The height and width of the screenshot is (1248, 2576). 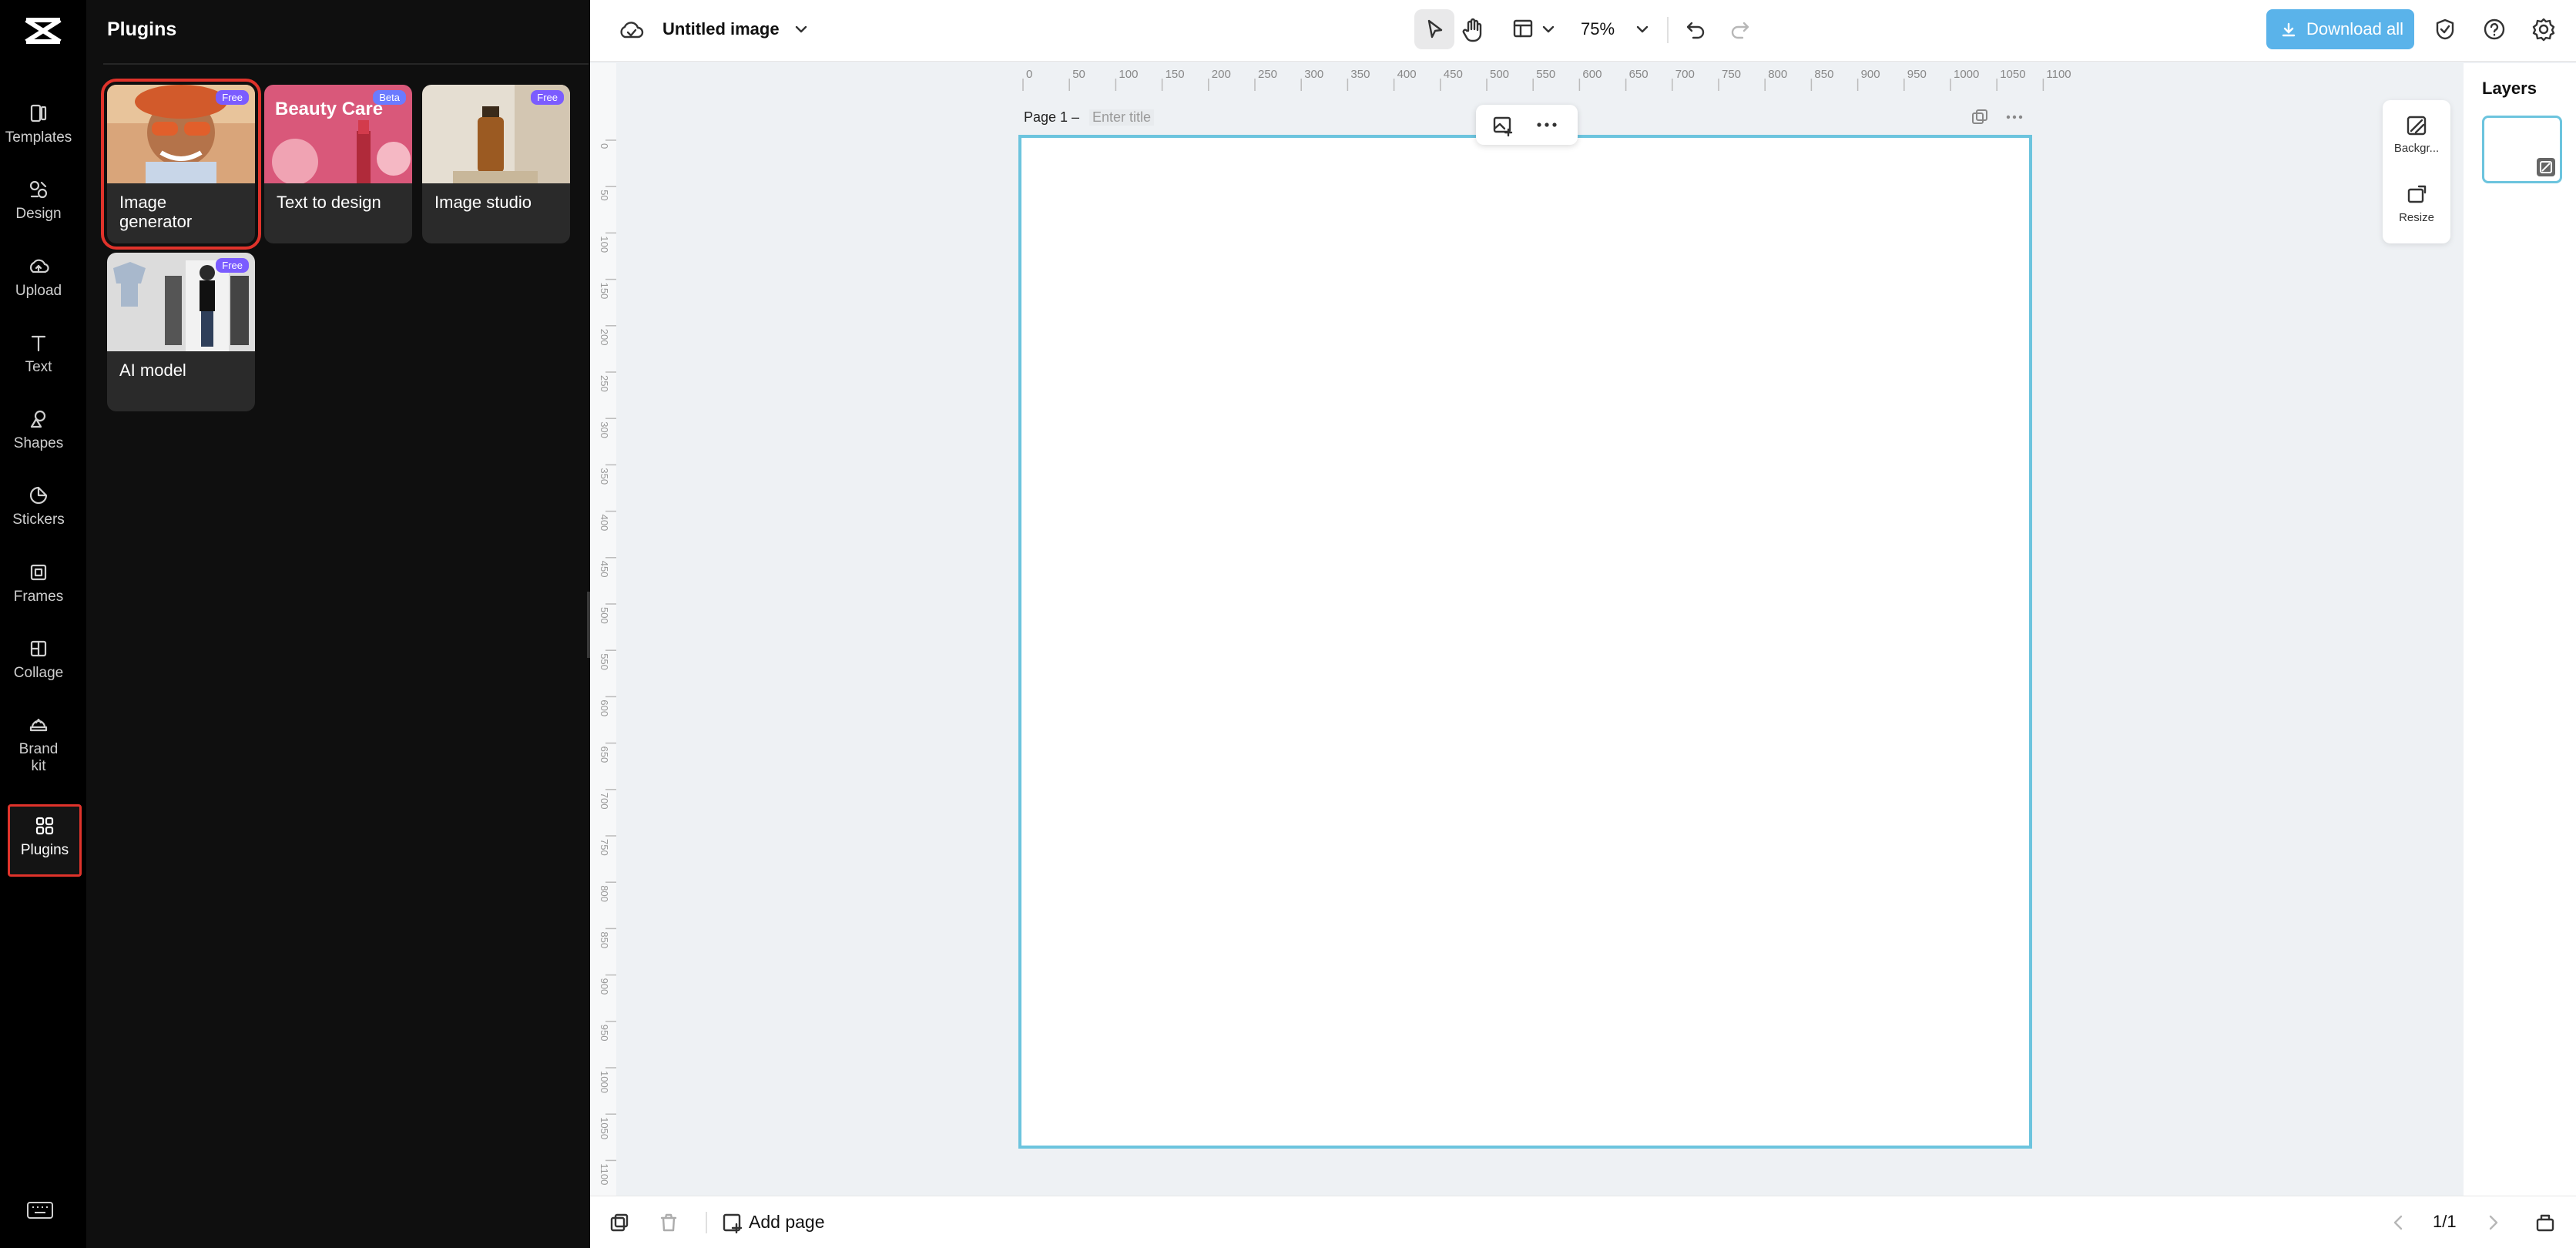 I want to click on free-badge: Free, so click(x=547, y=97).